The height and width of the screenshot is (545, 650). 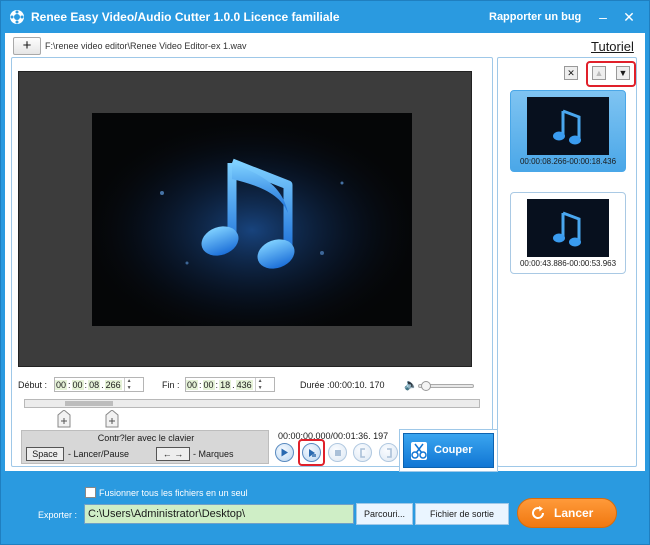 I want to click on bracket-left-icon, so click(x=362, y=452).